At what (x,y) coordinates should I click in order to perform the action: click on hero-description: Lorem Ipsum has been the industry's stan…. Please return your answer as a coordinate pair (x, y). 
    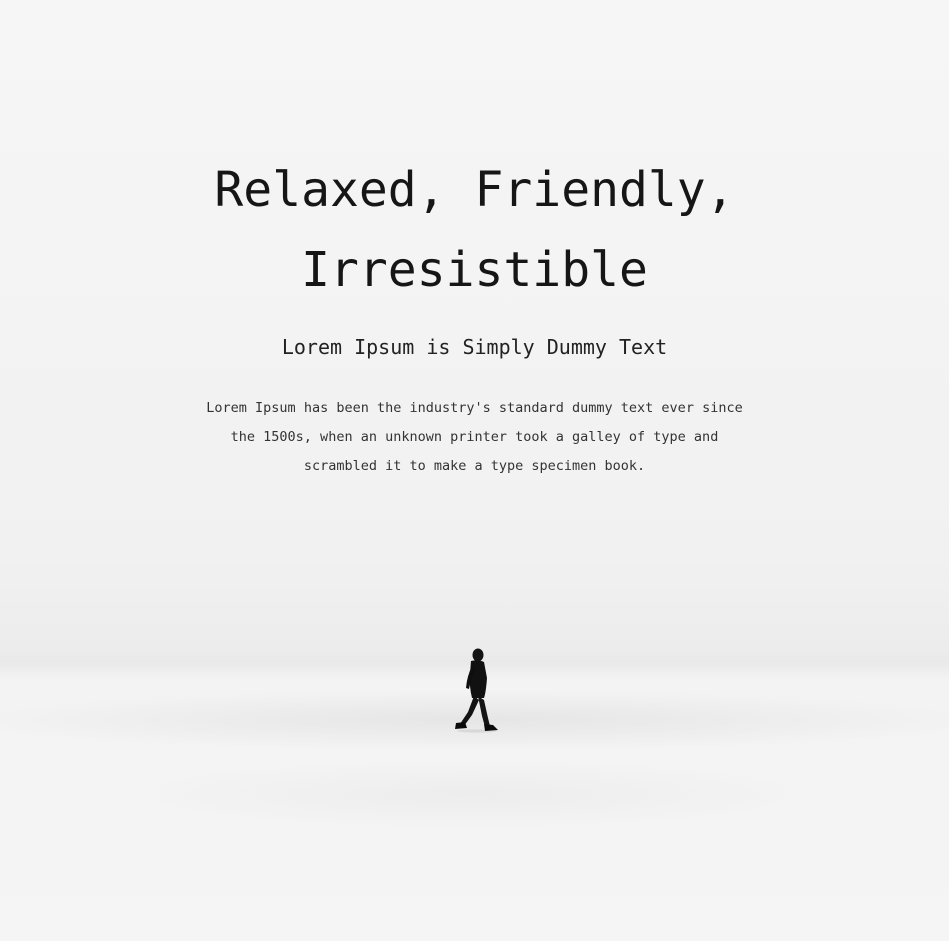
    Looking at the image, I should click on (474, 437).